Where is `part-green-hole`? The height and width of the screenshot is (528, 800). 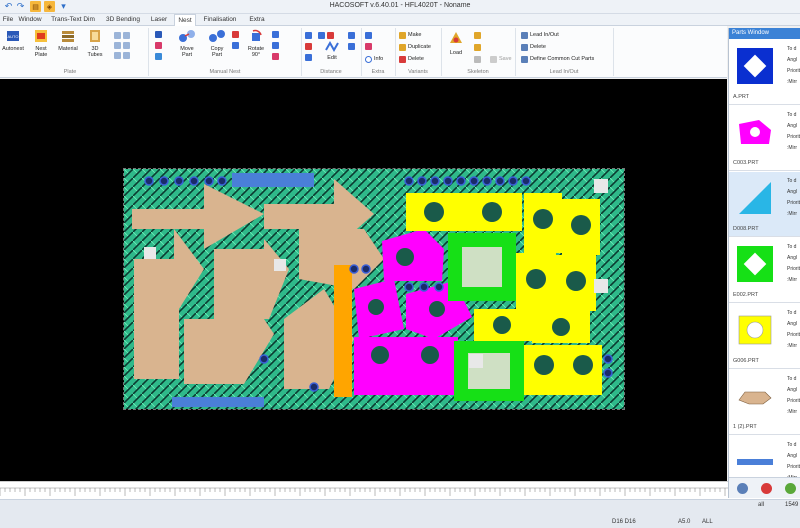
part-green-hole is located at coordinates (482, 267).